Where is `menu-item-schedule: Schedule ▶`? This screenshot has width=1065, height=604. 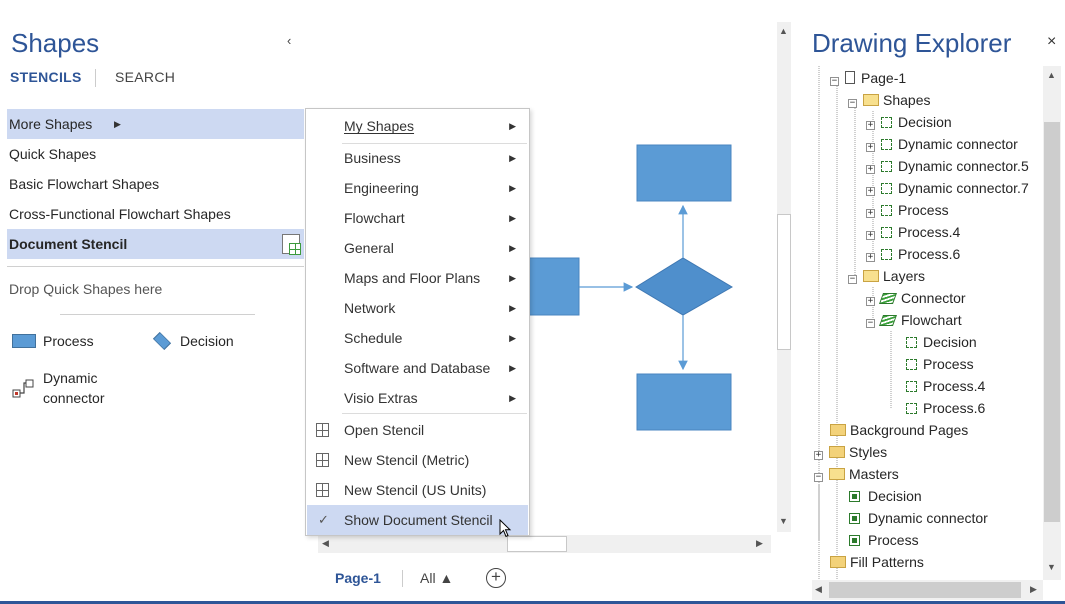 menu-item-schedule: Schedule ▶ is located at coordinates (417, 338).